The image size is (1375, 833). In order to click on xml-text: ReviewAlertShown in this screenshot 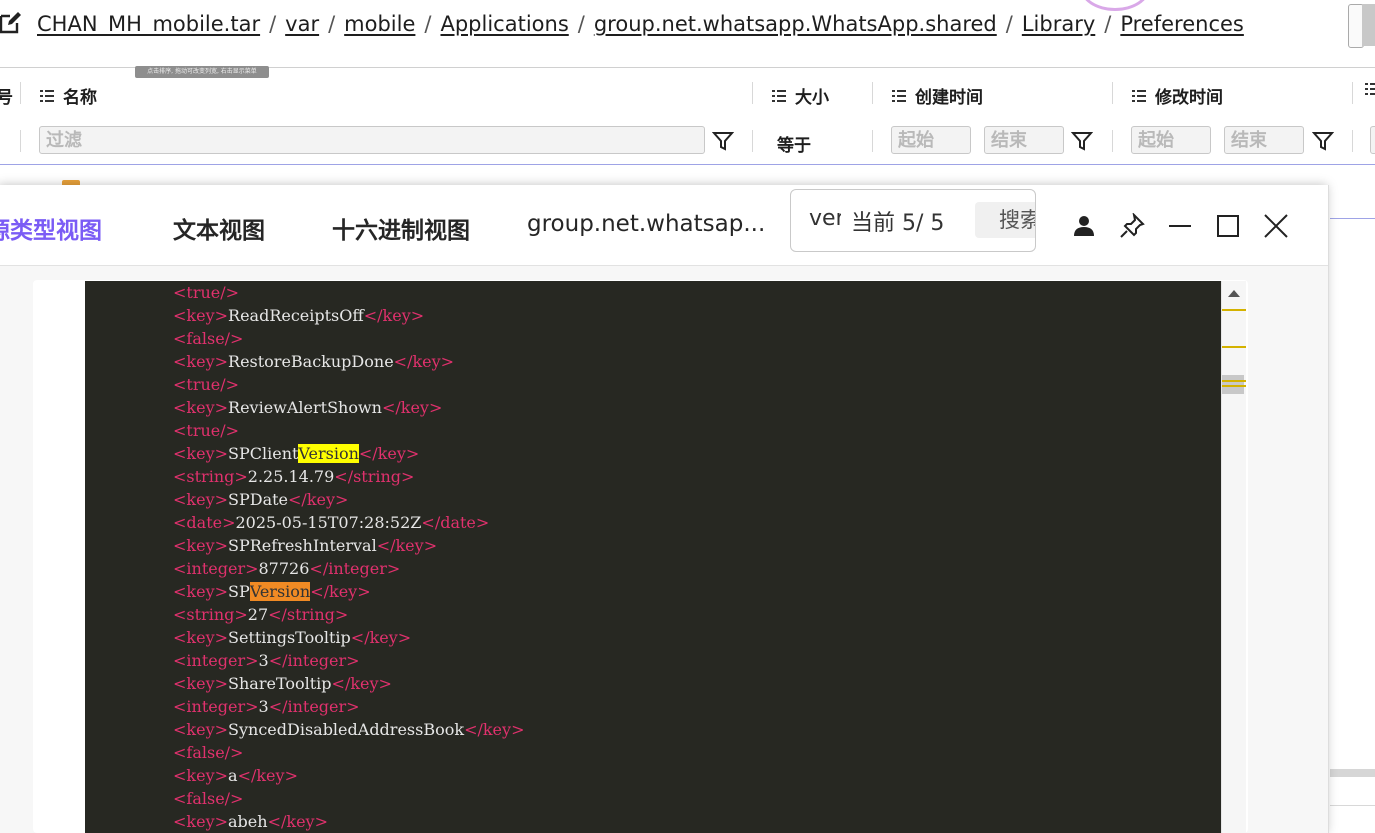, I will do `click(305, 407)`.